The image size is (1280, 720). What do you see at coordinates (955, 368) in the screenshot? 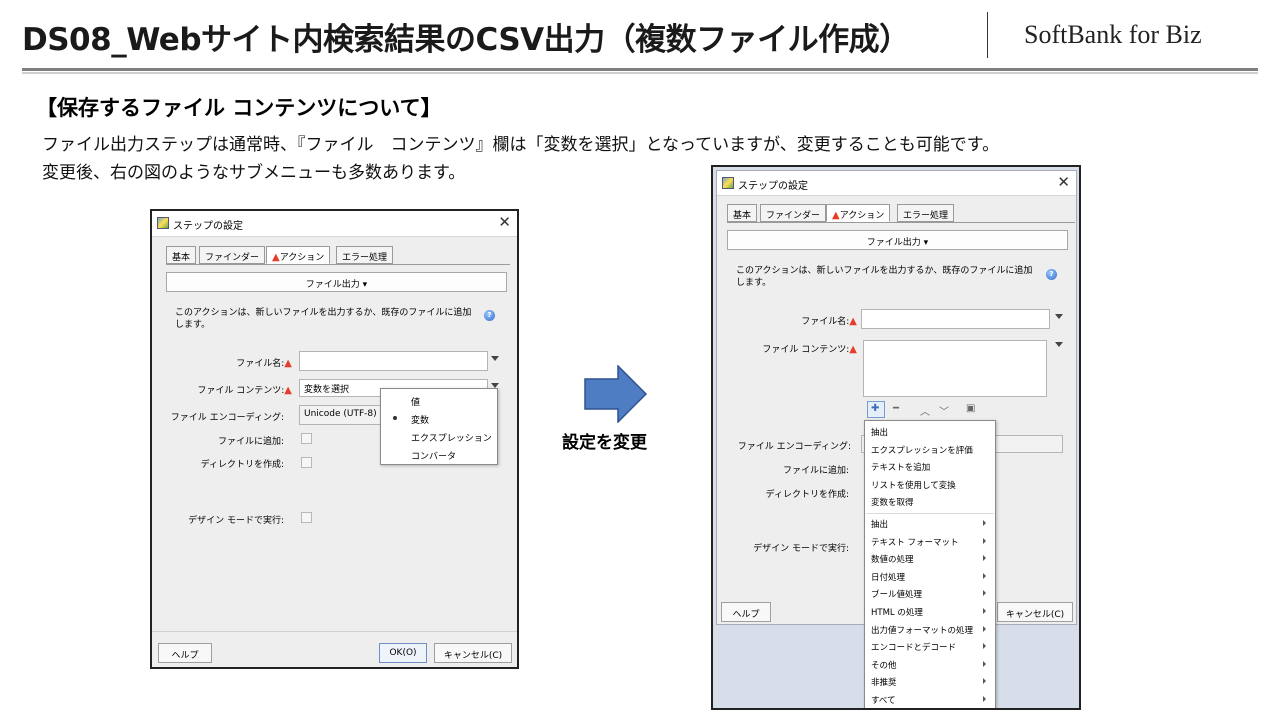
I see `file-contents-textarea` at bounding box center [955, 368].